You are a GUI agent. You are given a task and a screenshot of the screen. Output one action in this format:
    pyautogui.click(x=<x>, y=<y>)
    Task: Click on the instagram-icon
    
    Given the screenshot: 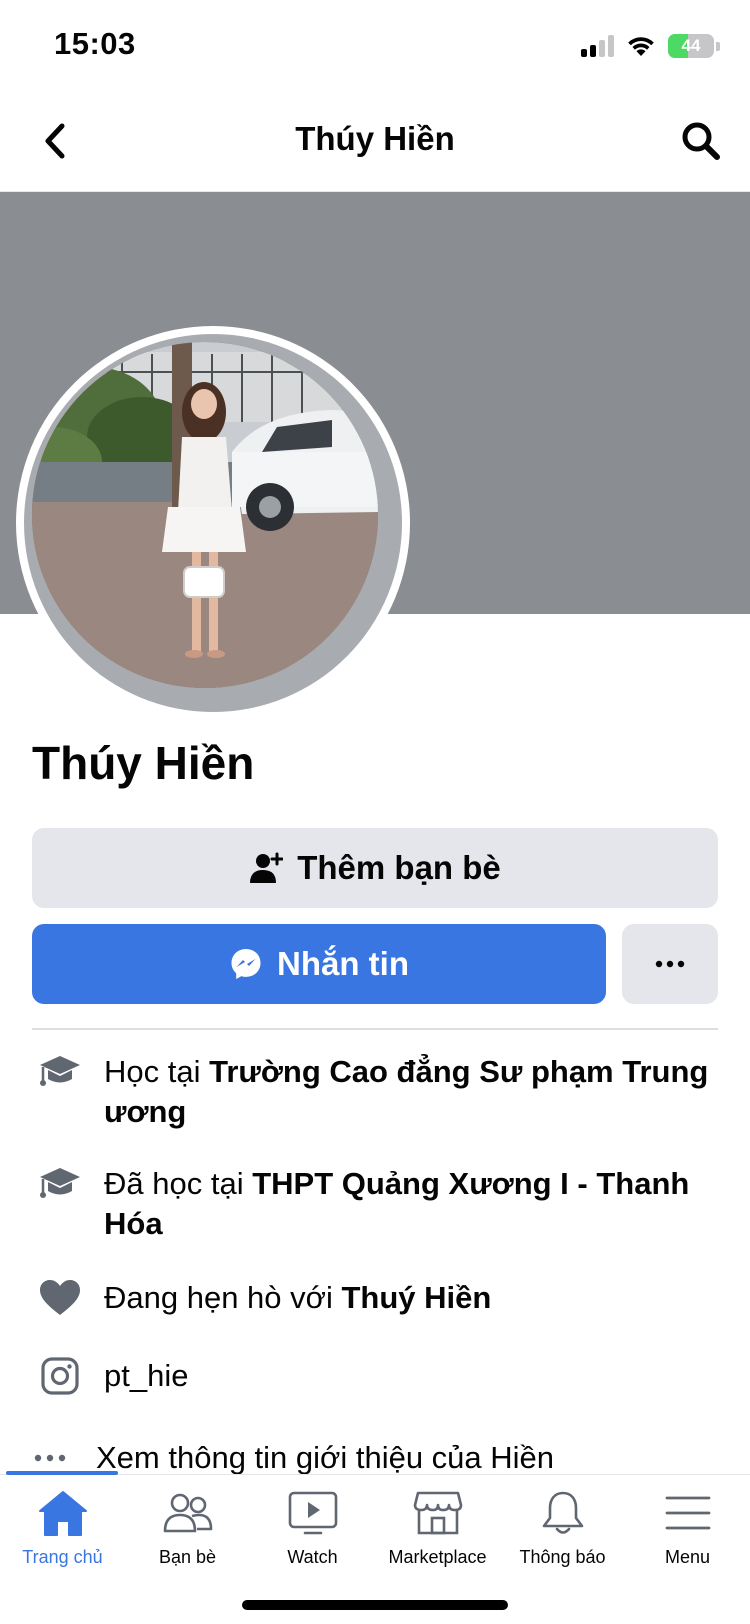 What is the action you would take?
    pyautogui.click(x=60, y=1376)
    